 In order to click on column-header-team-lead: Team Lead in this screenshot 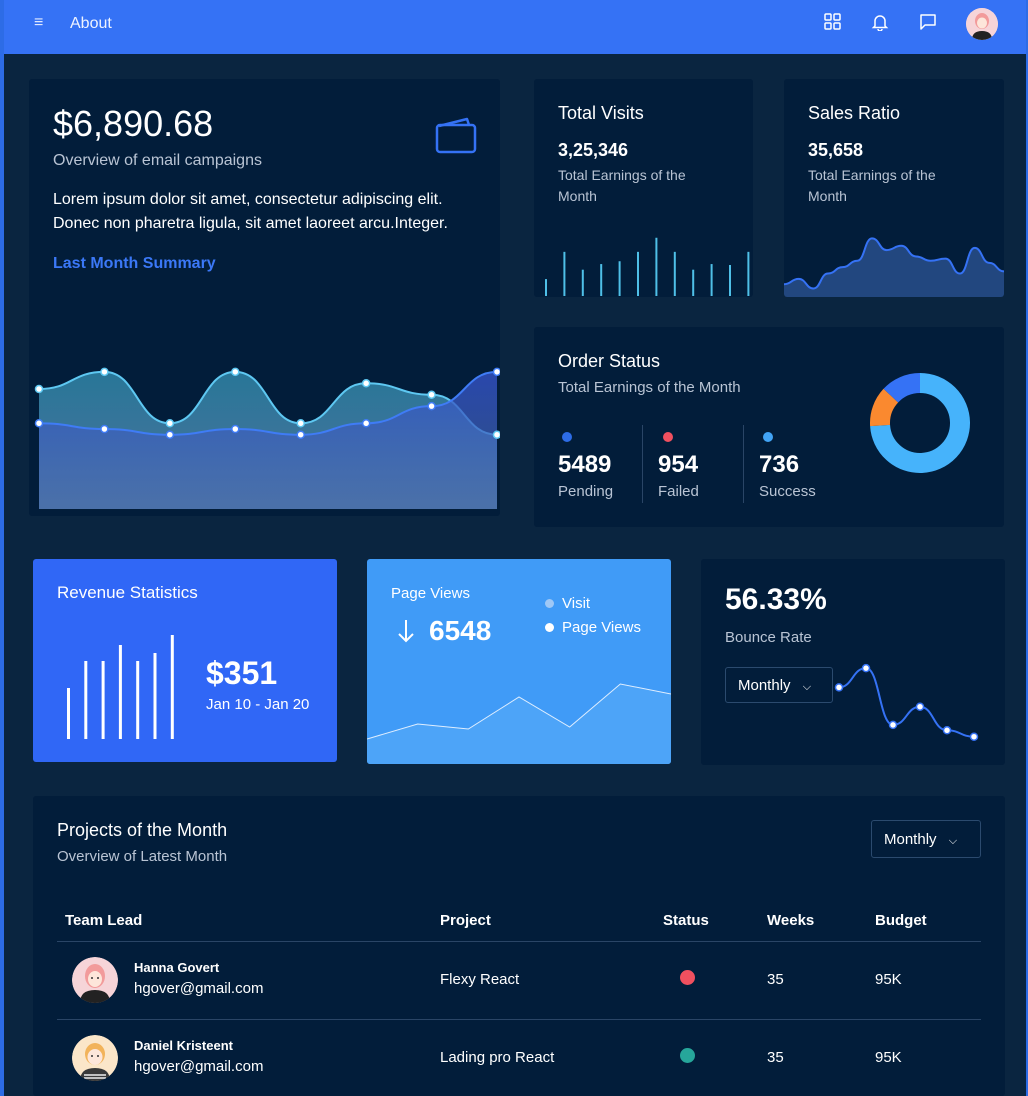, I will do `click(103, 920)`.